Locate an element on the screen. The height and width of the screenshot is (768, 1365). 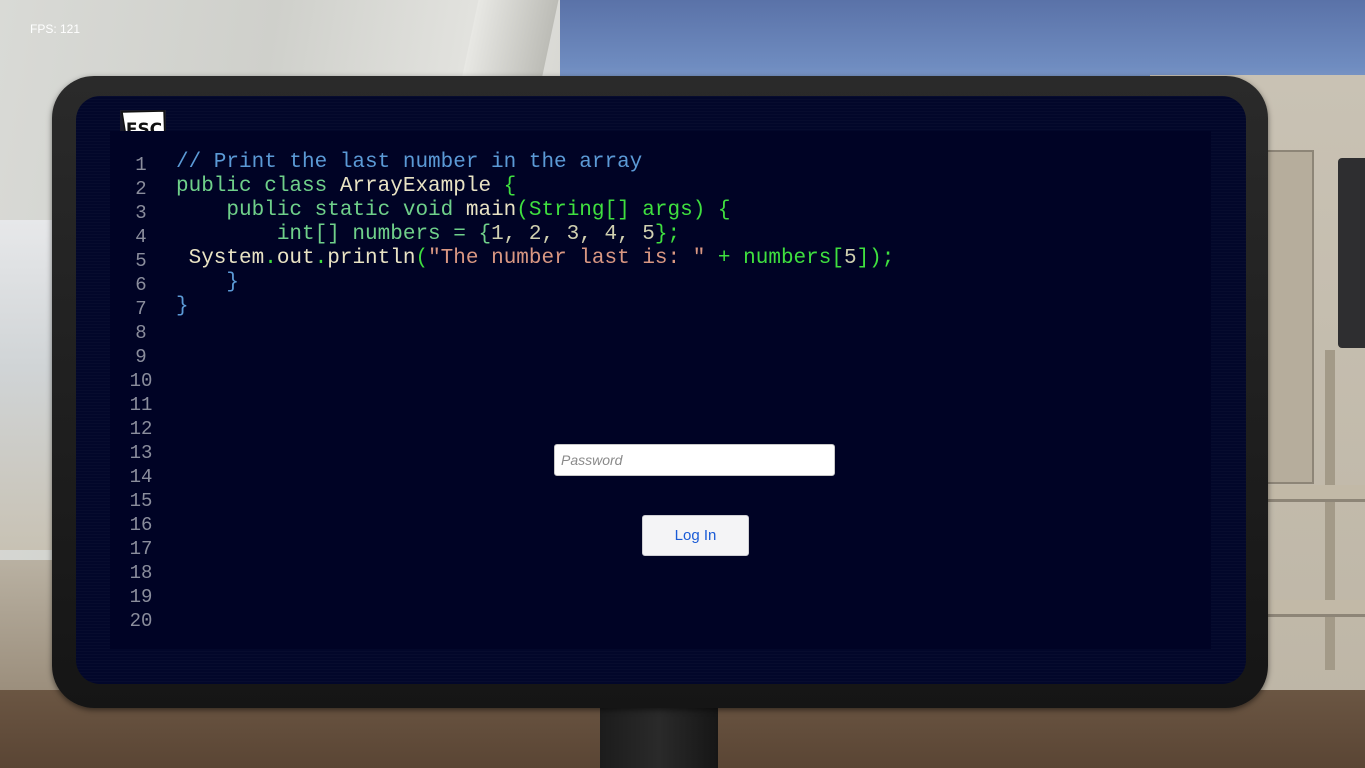
code-line: public static void main(String[] args) { is located at coordinates (453, 211).